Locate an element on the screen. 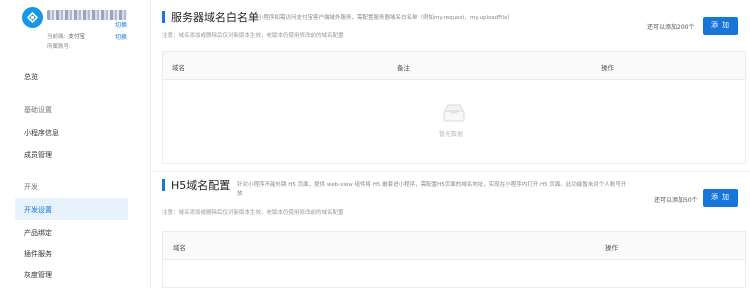 The image size is (750, 288). current-end-line: 当前端: 支付宝 is located at coordinates (66, 36).